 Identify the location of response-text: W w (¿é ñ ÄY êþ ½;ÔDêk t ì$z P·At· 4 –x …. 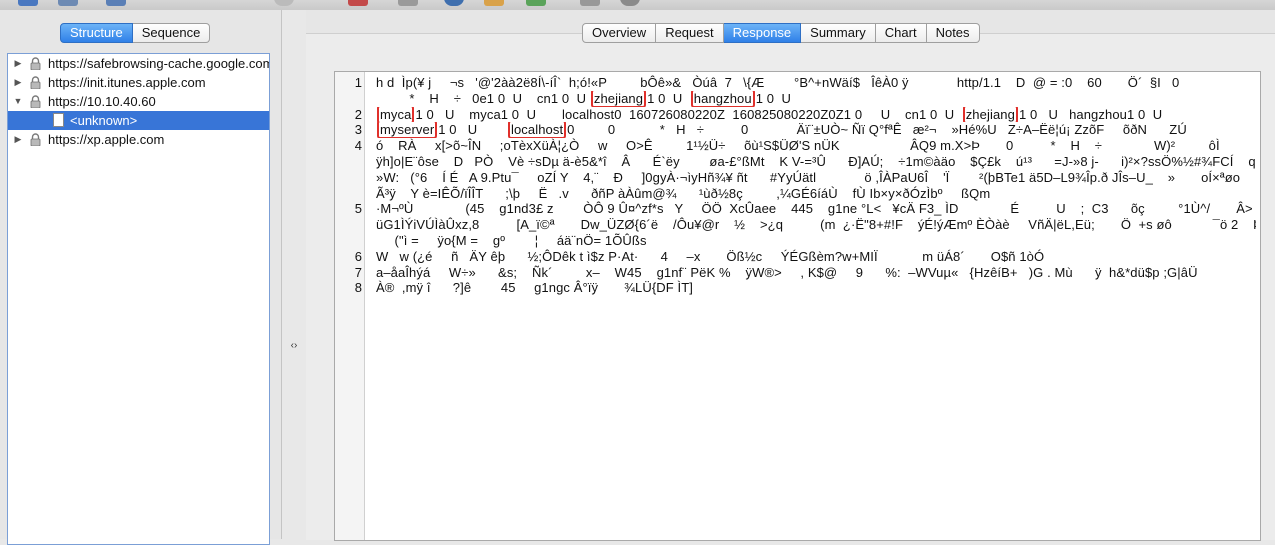
(710, 256).